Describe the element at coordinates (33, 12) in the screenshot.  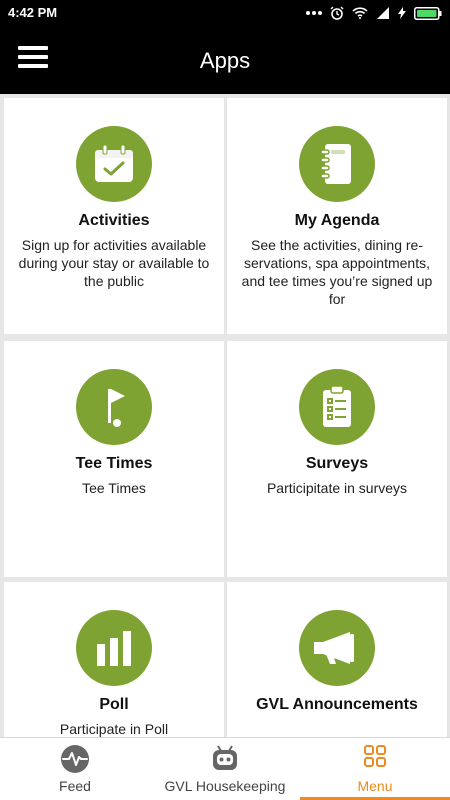
I see `status-time: 4:42 PM` at that location.